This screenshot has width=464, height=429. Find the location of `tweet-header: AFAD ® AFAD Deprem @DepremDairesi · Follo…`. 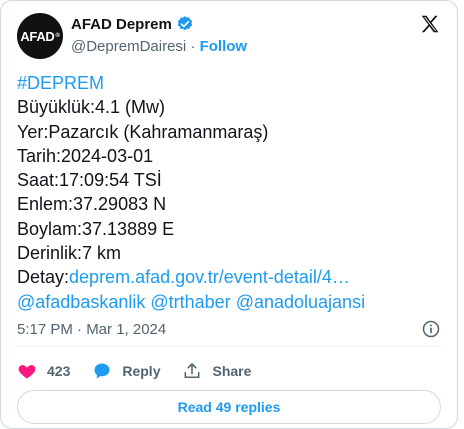

tweet-header: AFAD ® AFAD Deprem @DepremDairesi · Follo… is located at coordinates (229, 37).